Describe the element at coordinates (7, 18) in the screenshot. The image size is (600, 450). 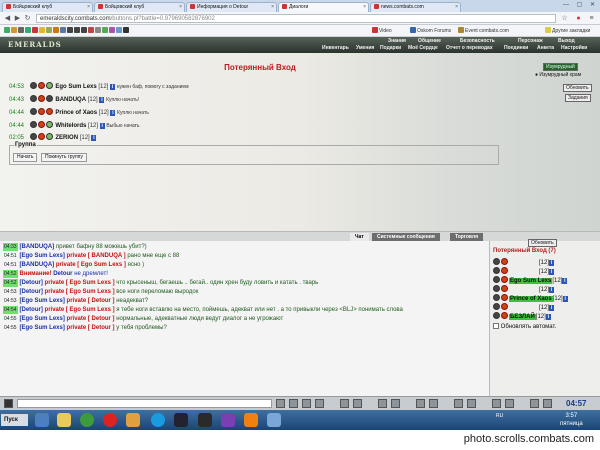
I see `back-icon: ◀` at that location.